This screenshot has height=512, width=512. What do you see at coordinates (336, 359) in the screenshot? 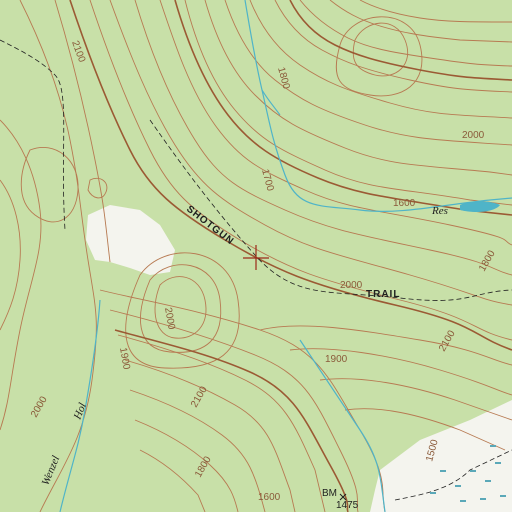
I see `elev-label: 1900` at bounding box center [336, 359].